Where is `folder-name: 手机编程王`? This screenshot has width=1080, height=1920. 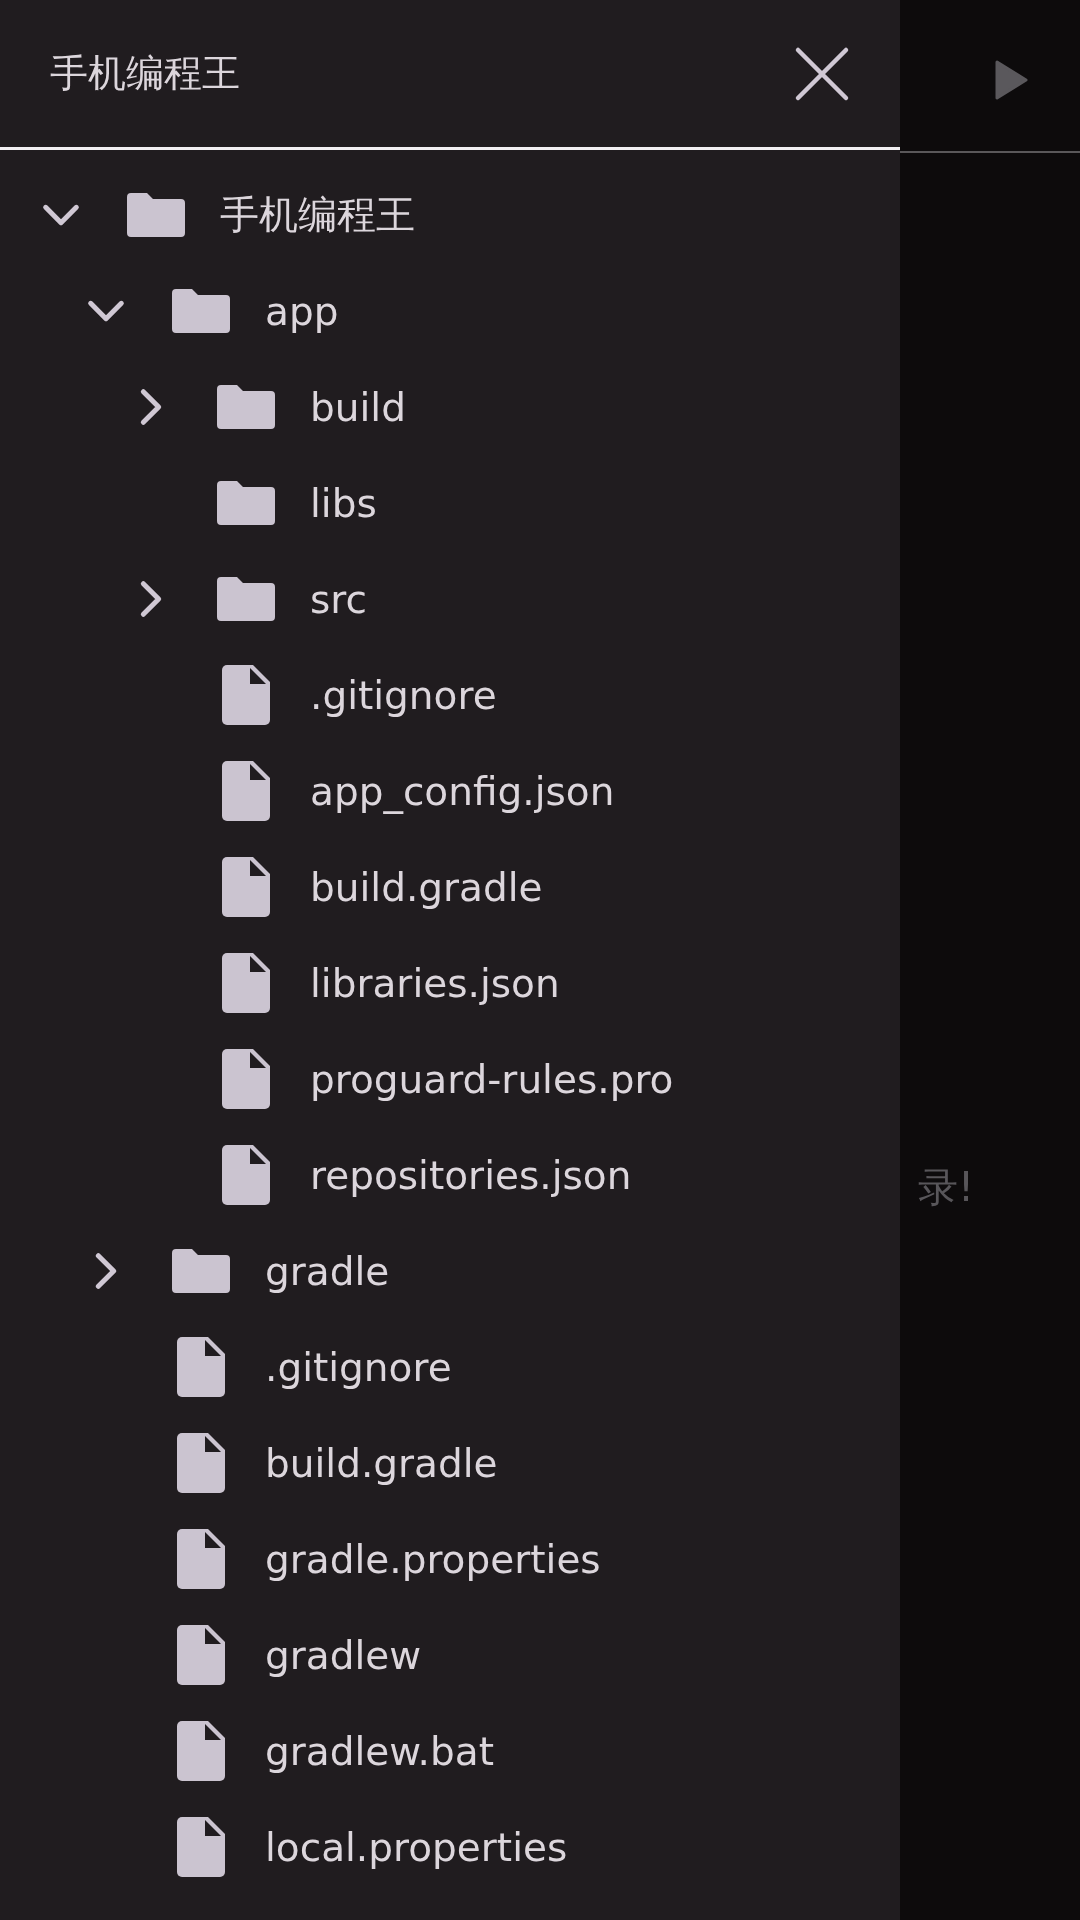 folder-name: 手机编程王 is located at coordinates (317, 215).